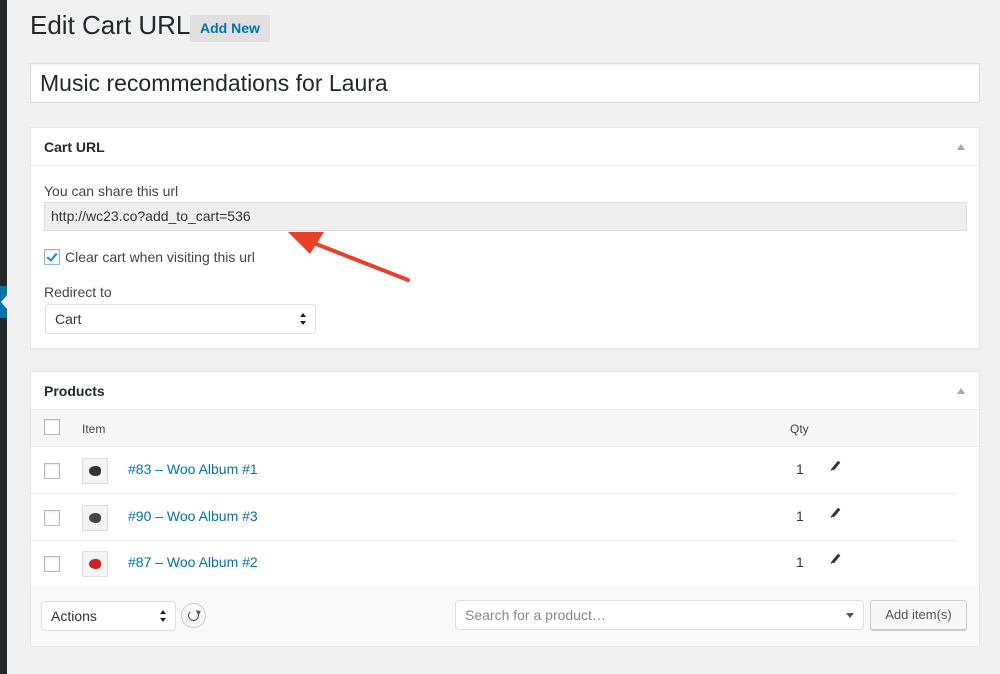 This screenshot has width=1000, height=674. I want to click on products-table-header: Item Qty, so click(505, 428).